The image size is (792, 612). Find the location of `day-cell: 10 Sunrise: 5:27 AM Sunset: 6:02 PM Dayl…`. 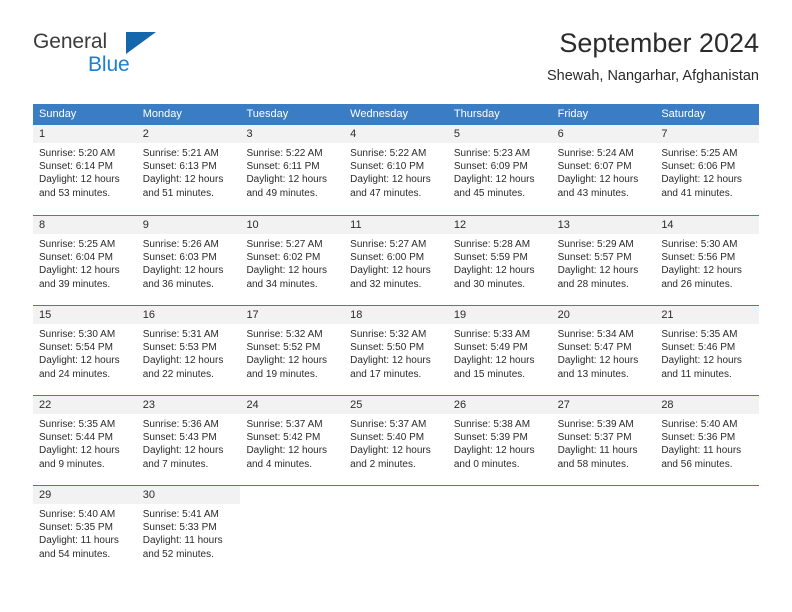

day-cell: 10 Sunrise: 5:27 AM Sunset: 6:02 PM Dayl… is located at coordinates (292, 260).